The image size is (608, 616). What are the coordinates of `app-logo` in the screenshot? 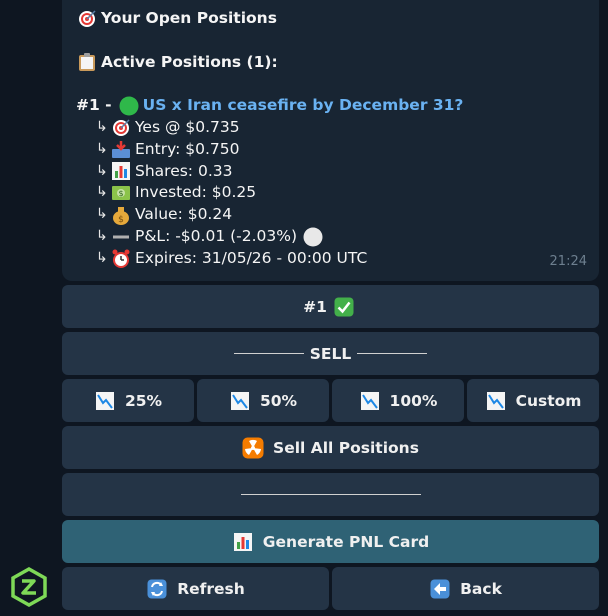 It's located at (29, 587).